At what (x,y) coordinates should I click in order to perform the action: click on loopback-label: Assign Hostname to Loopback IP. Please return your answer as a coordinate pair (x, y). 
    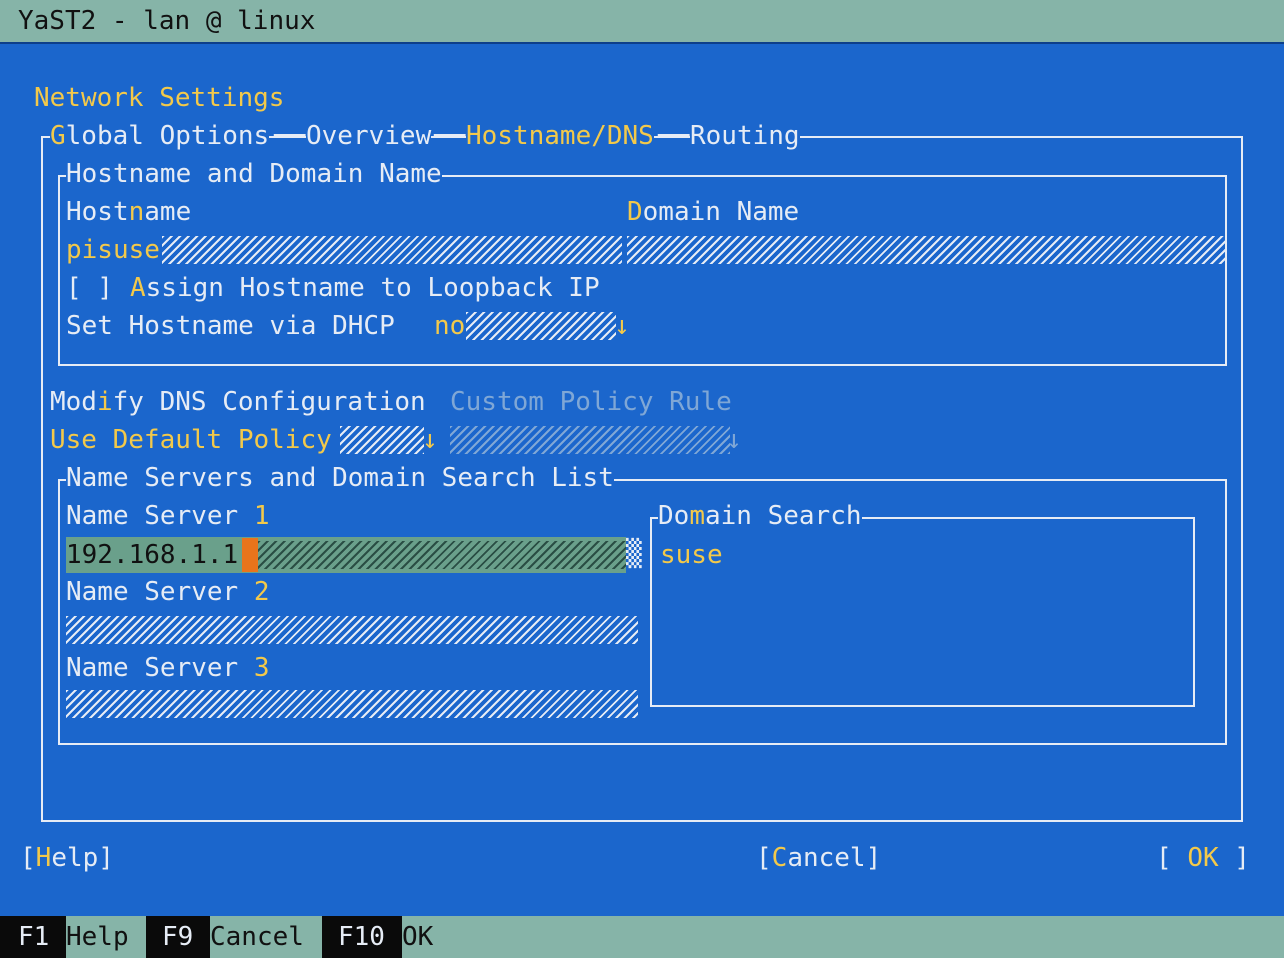
    Looking at the image, I should click on (365, 288).